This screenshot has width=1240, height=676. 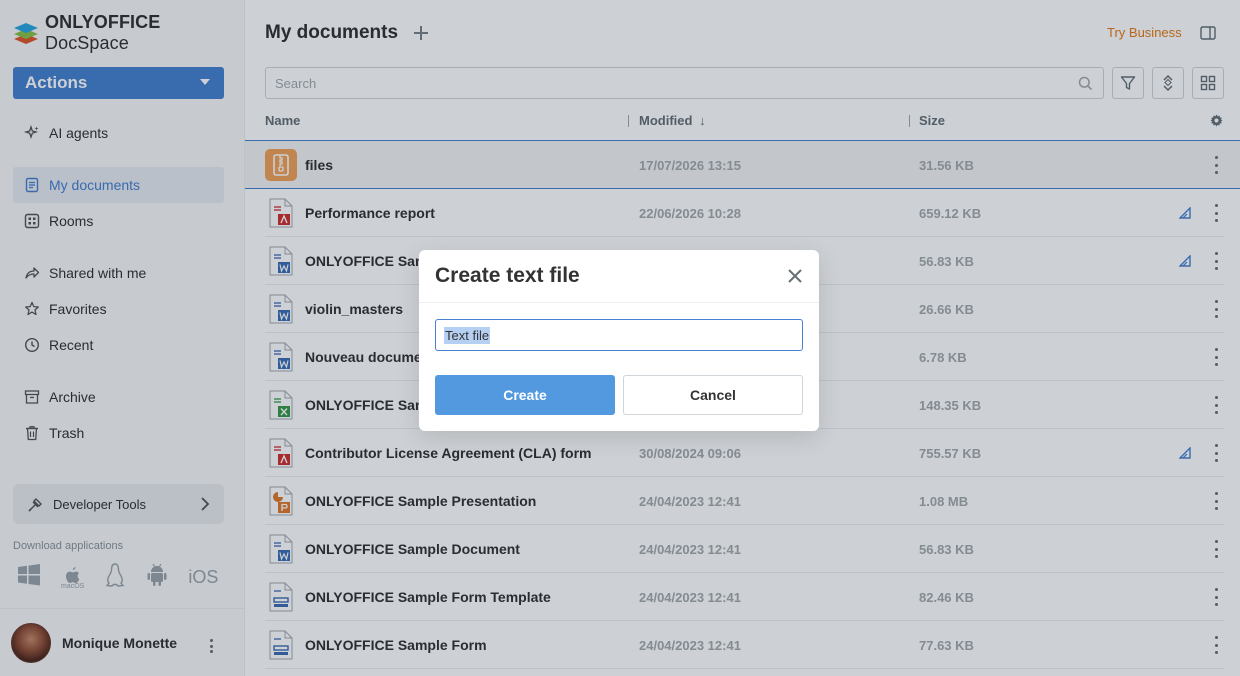 I want to click on close-icon, so click(x=795, y=278).